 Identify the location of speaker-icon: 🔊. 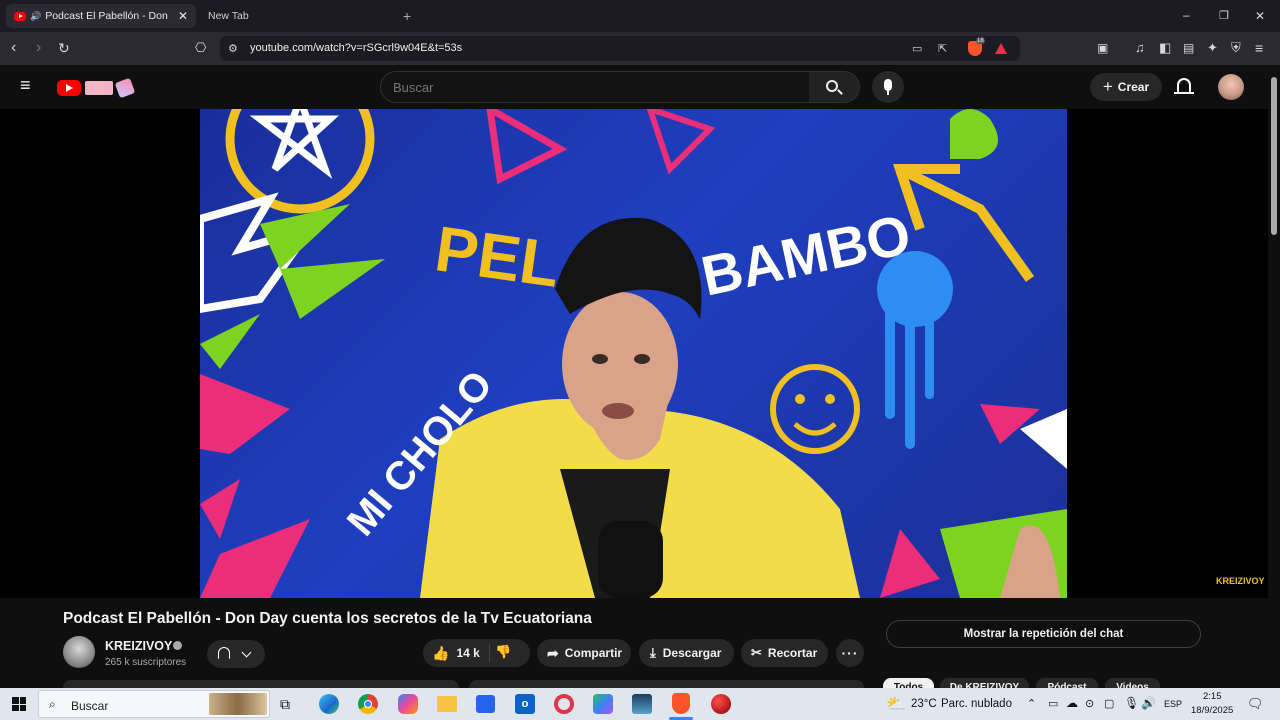
(35, 16).